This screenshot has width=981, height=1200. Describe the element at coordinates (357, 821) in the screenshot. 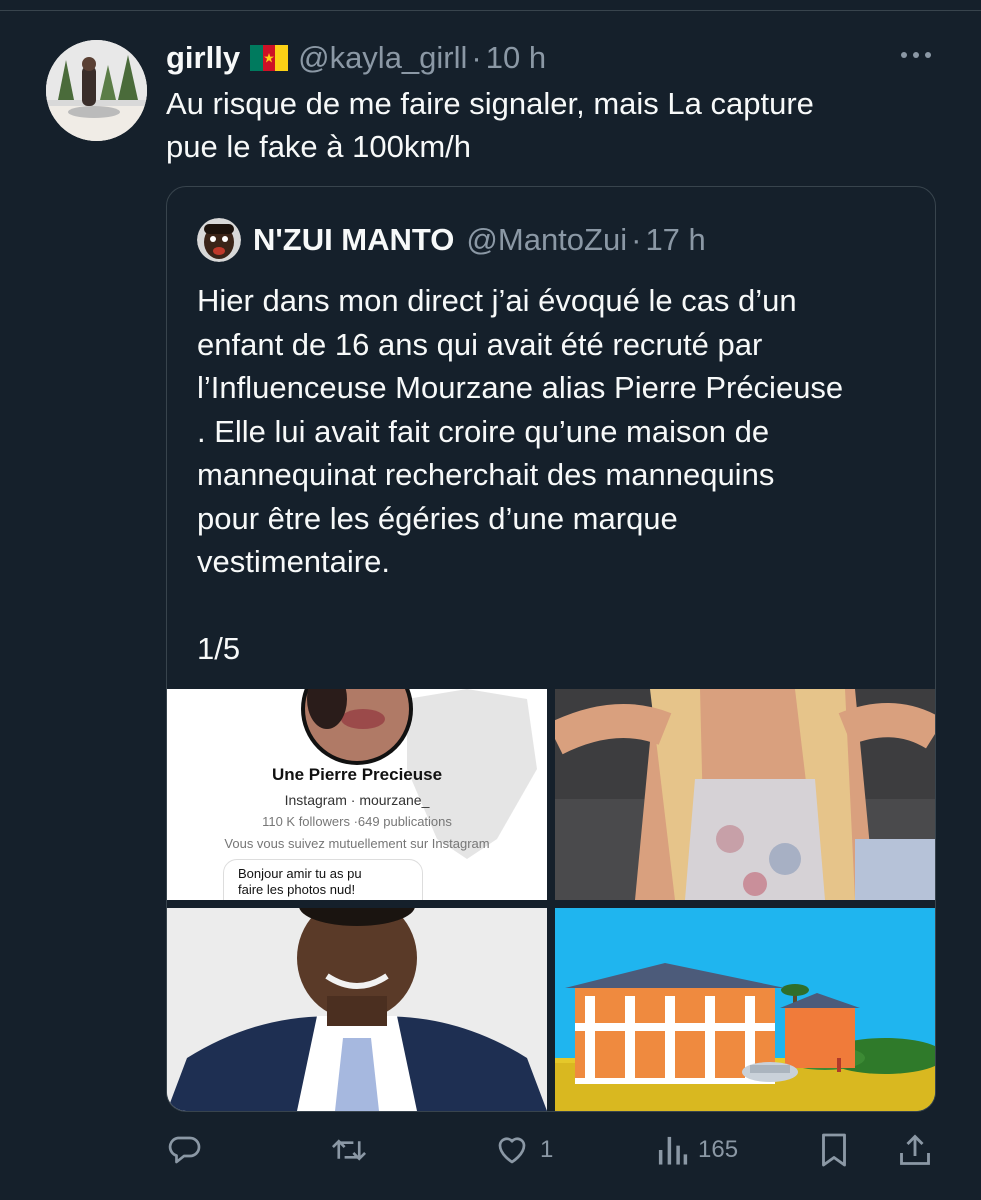

I see `profile-stats: 110 K followers ·649 publications` at that location.